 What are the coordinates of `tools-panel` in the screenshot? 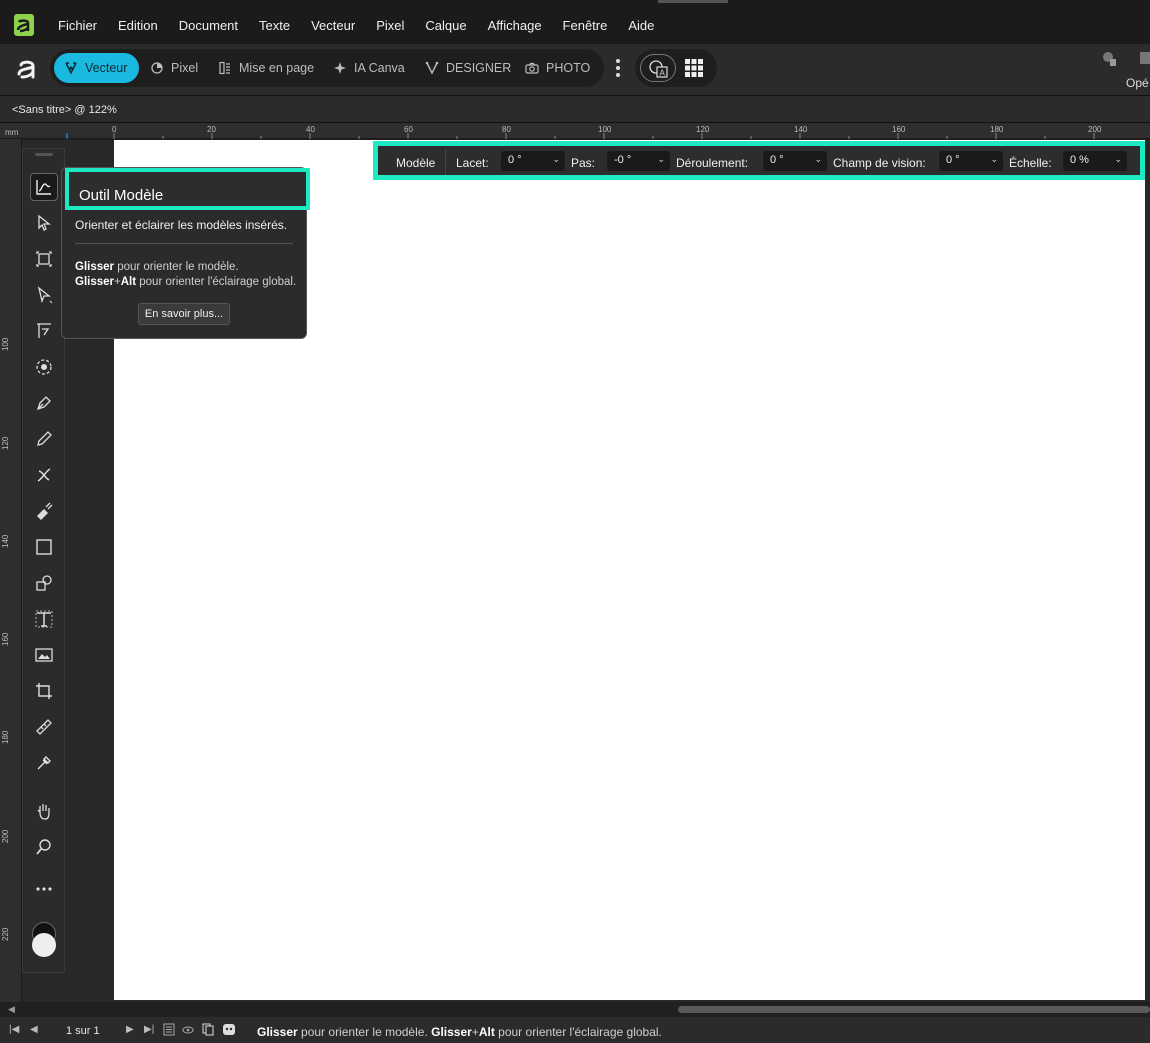 It's located at (43, 560).